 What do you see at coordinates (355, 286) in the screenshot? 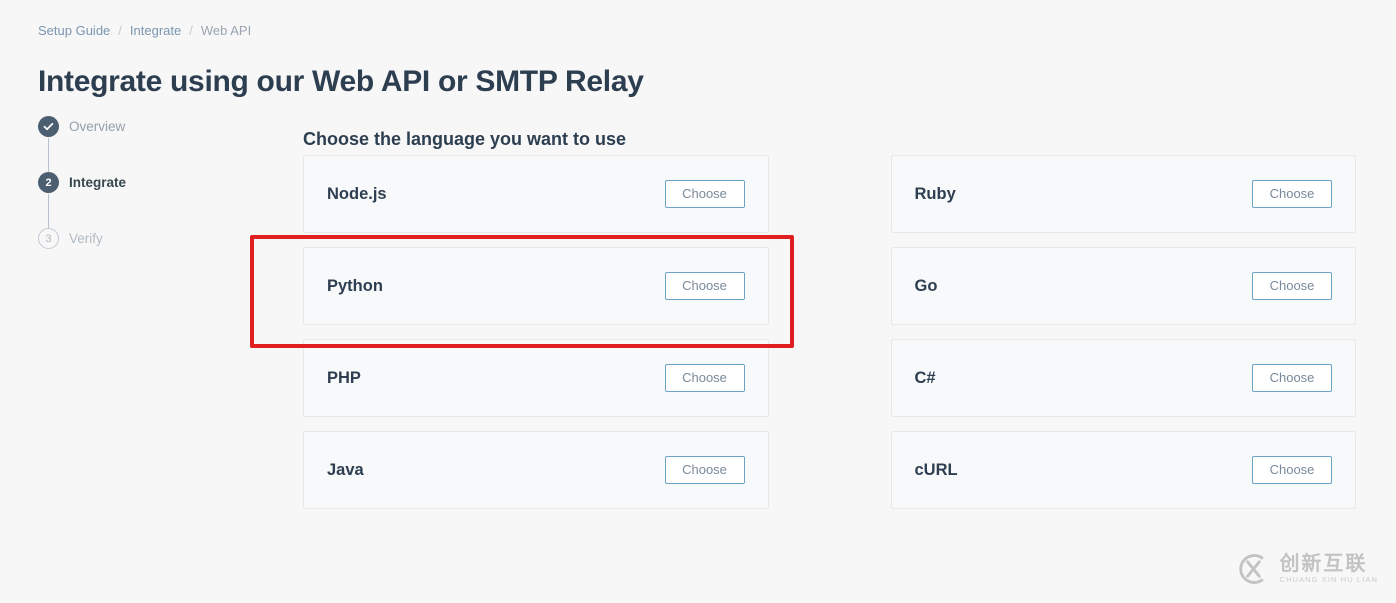
I see `language-name: Python` at bounding box center [355, 286].